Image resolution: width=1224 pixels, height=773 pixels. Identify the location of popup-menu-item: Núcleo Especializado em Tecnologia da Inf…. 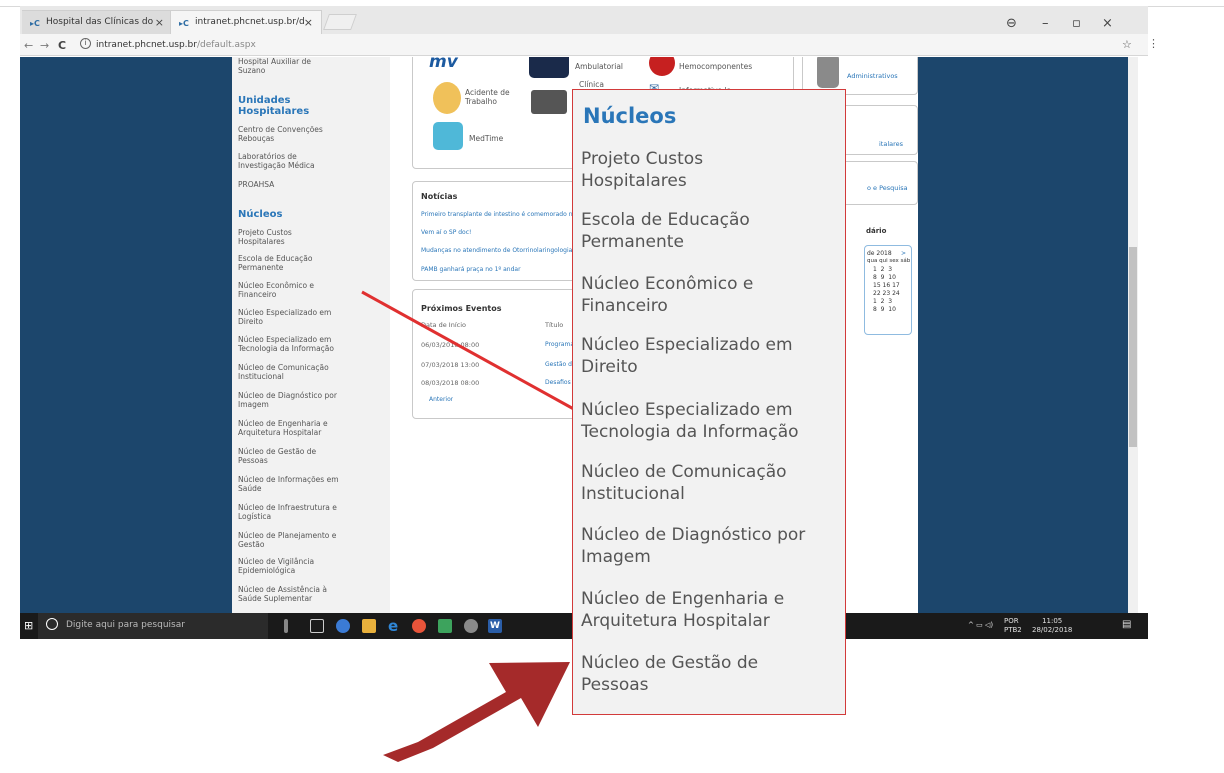
(712, 421).